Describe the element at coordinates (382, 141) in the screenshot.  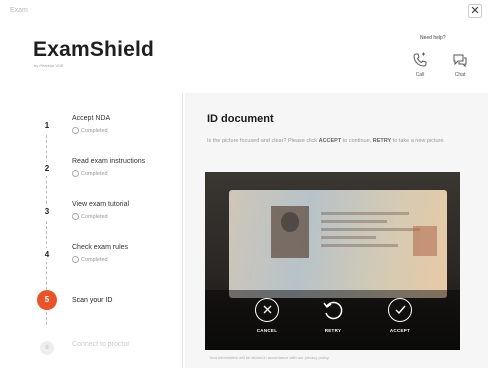
I see `instruction-retry: RETRY` at that location.